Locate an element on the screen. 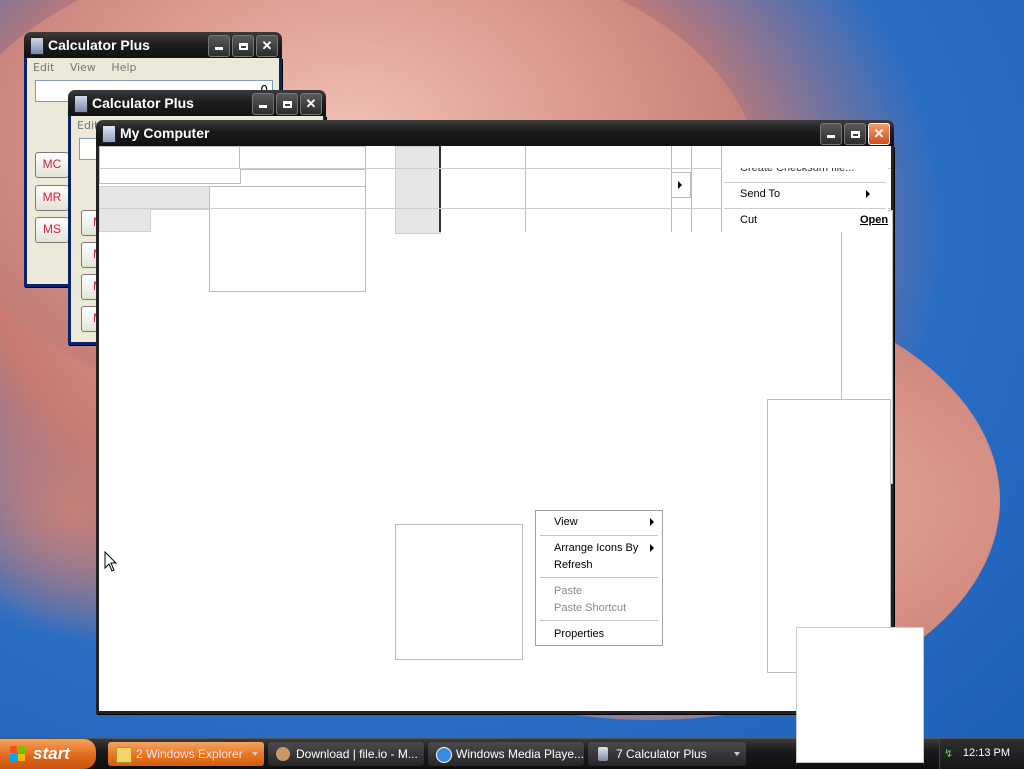 Image resolution: width=1024 pixels, height=769 pixels. menu-help: Help is located at coordinates (123, 67).